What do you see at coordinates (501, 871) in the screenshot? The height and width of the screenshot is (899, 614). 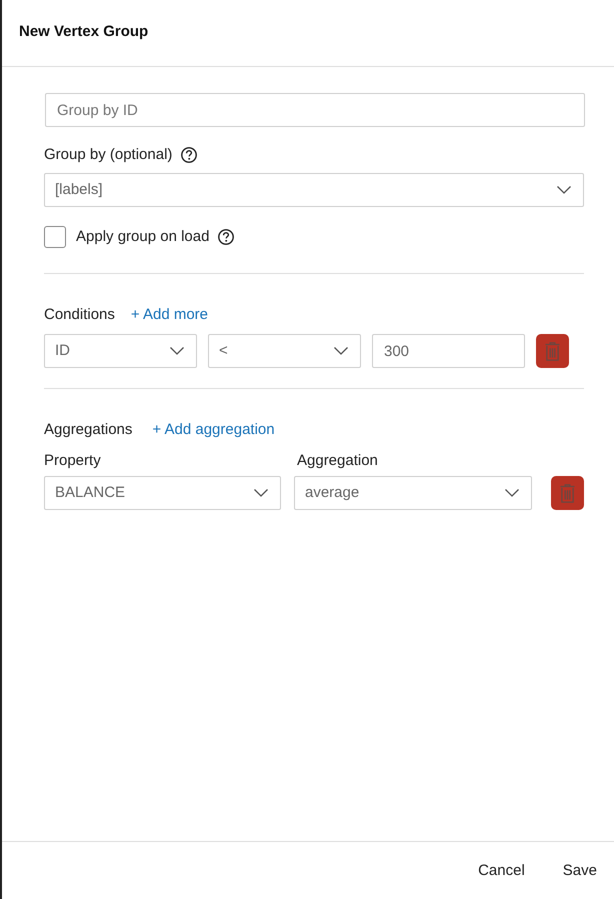 I see `dialog-button: Cancel` at bounding box center [501, 871].